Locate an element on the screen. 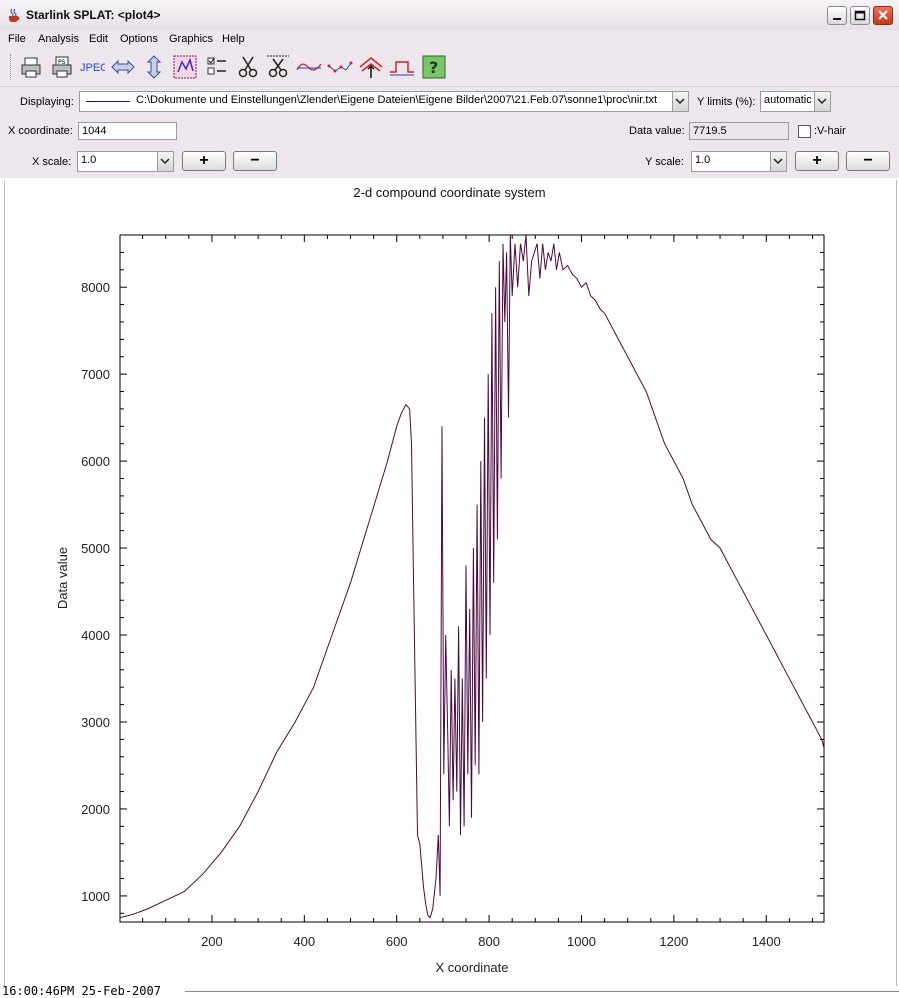 Image resolution: width=899 pixels, height=998 pixels. y-tick-label: 1000 is located at coordinates (95, 896).